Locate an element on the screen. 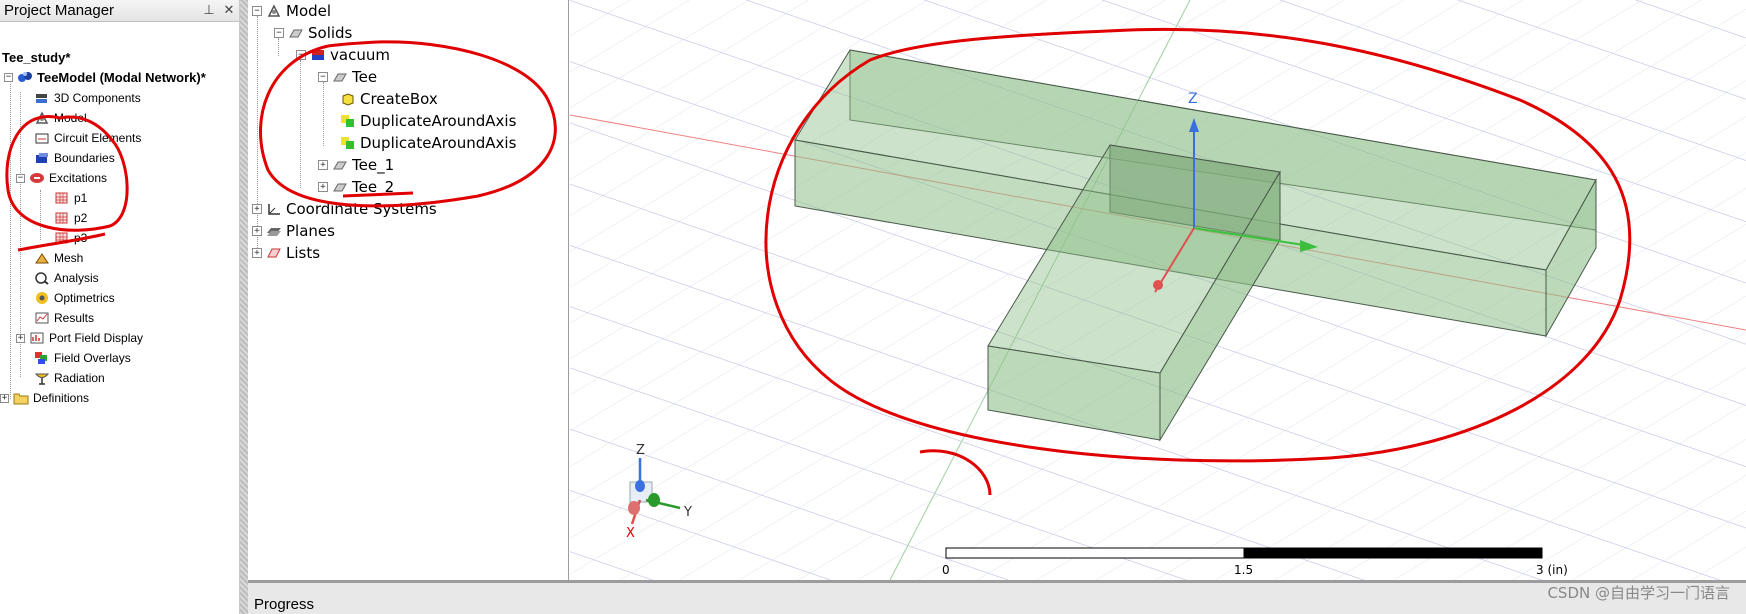 This screenshot has width=1746, height=614. tree-item-results: Results is located at coordinates (64, 318).